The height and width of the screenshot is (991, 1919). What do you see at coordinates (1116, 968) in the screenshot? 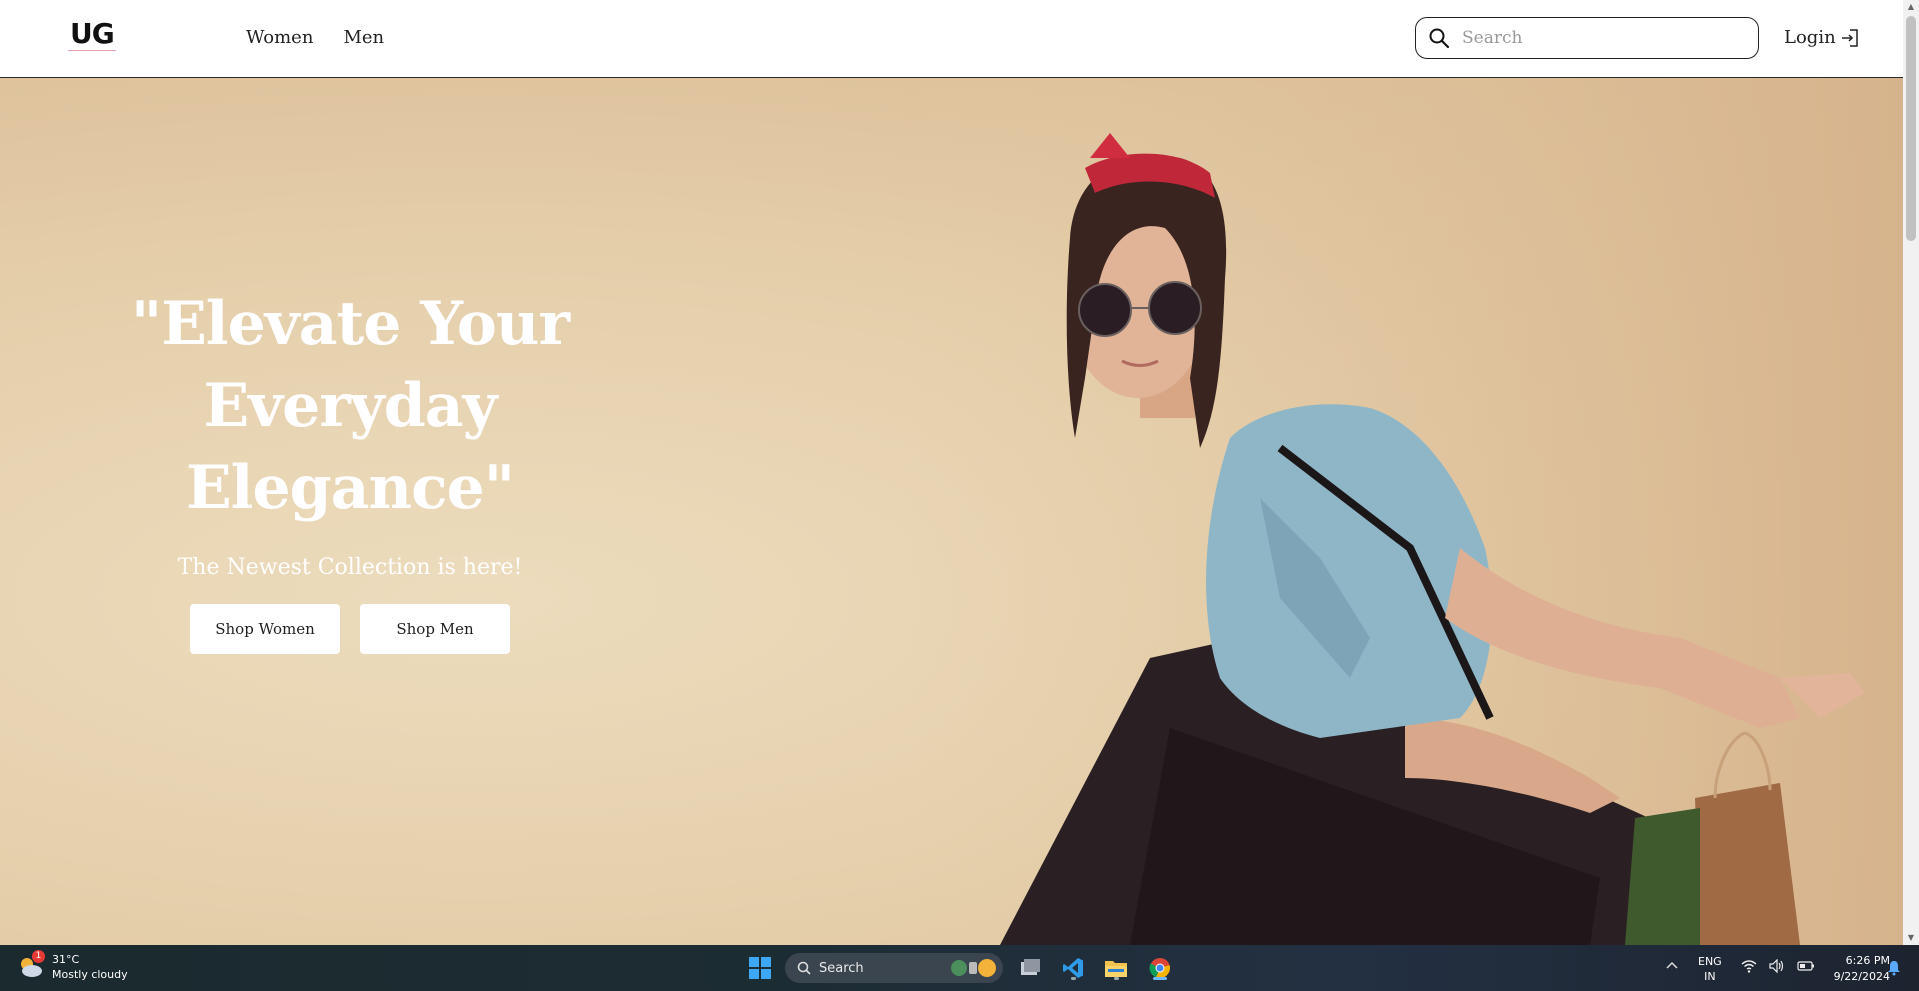
I see `file-explorer-icon` at bounding box center [1116, 968].